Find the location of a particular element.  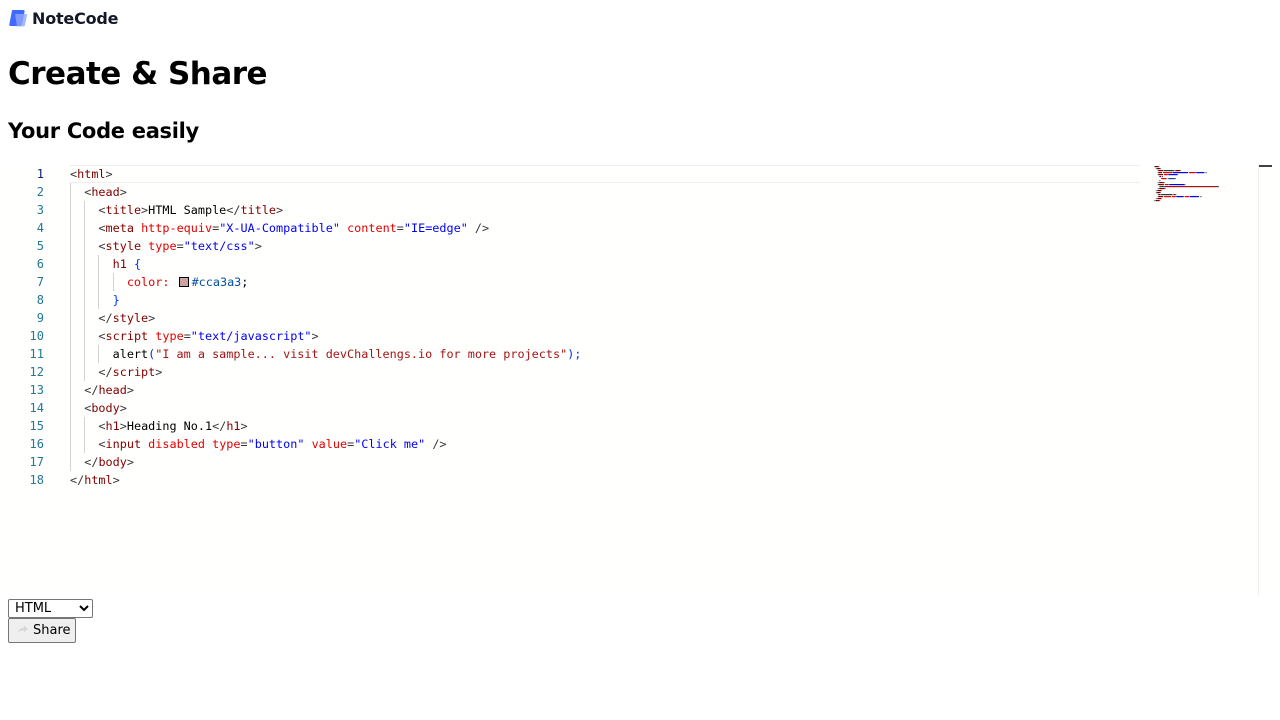

code-token: "button" is located at coordinates (276, 444).